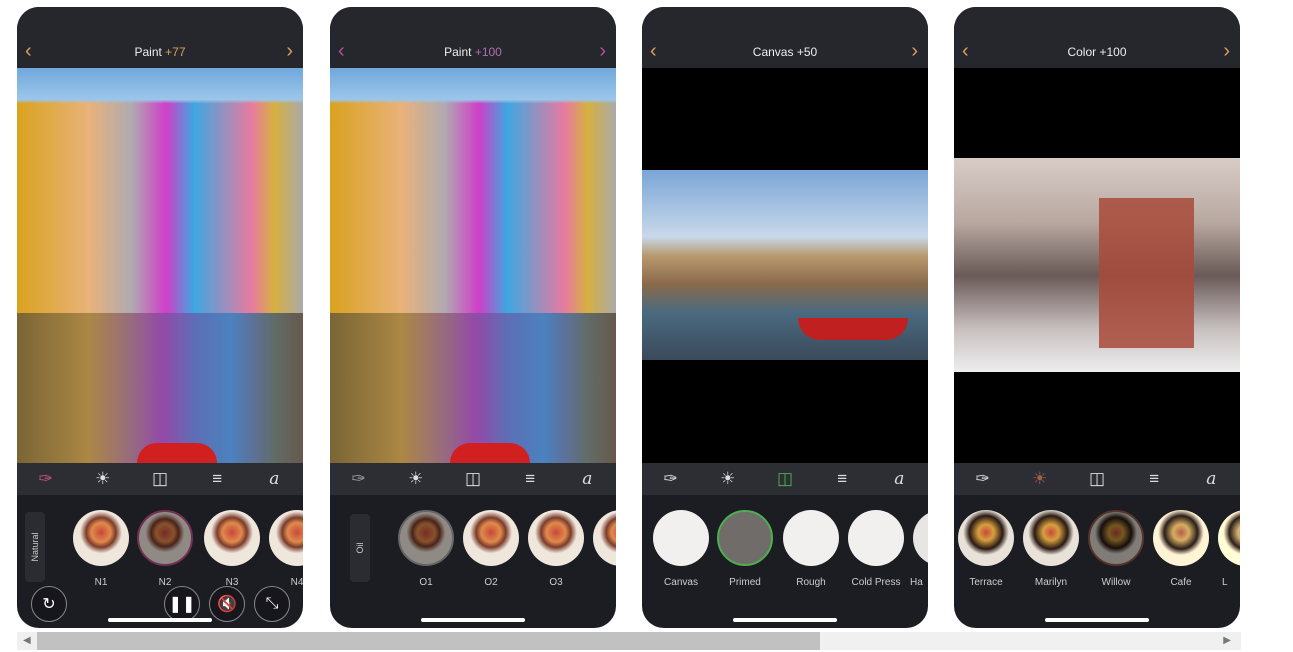 The height and width of the screenshot is (652, 1293). I want to click on canvas-rough, so click(811, 538).